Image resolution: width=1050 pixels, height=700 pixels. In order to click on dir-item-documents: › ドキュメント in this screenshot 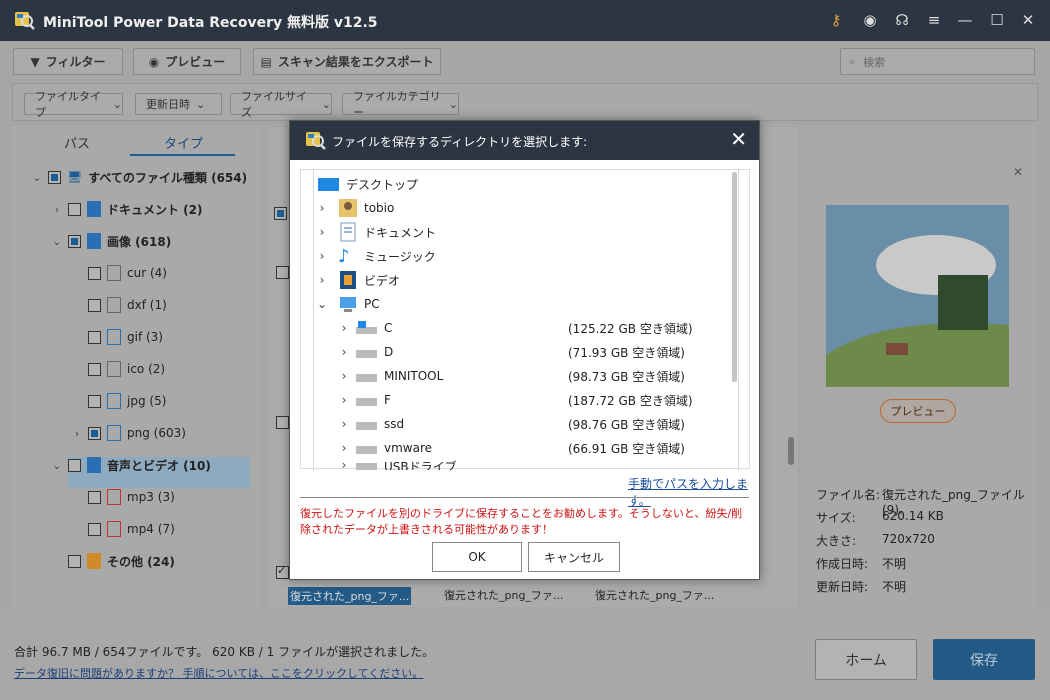, I will do `click(375, 232)`.